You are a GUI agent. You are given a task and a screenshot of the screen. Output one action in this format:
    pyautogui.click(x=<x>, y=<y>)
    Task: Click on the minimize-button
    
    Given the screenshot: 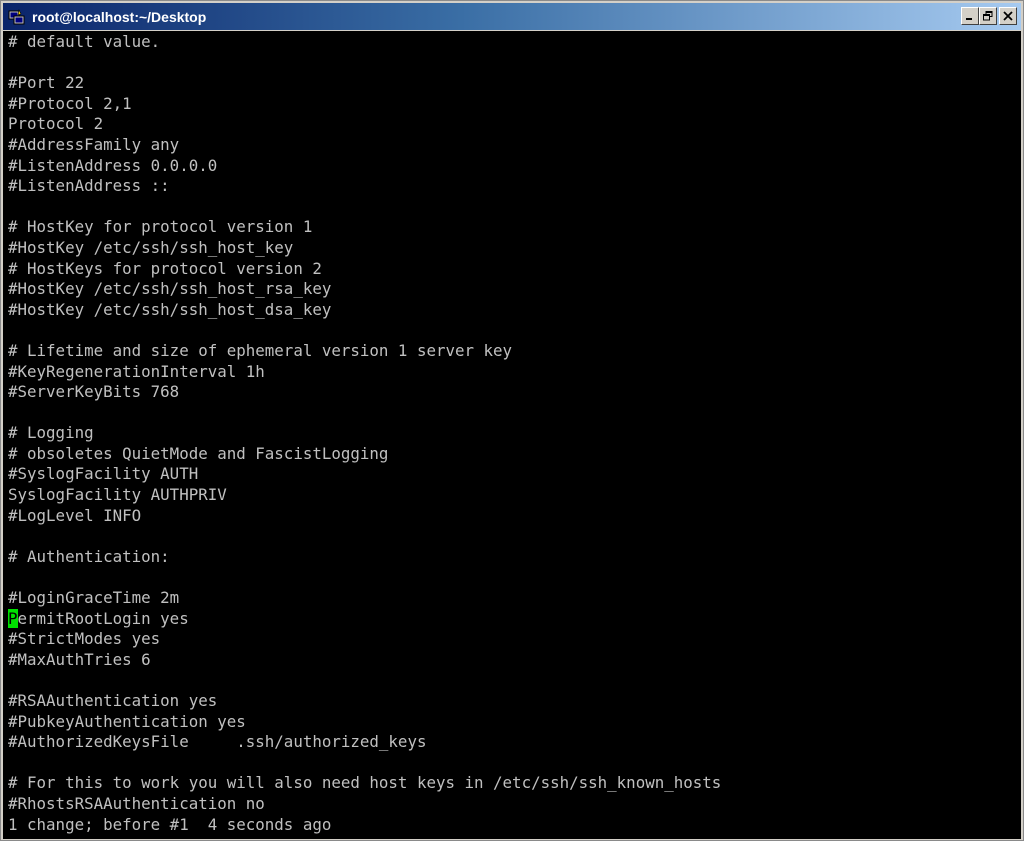 What is the action you would take?
    pyautogui.click(x=970, y=16)
    